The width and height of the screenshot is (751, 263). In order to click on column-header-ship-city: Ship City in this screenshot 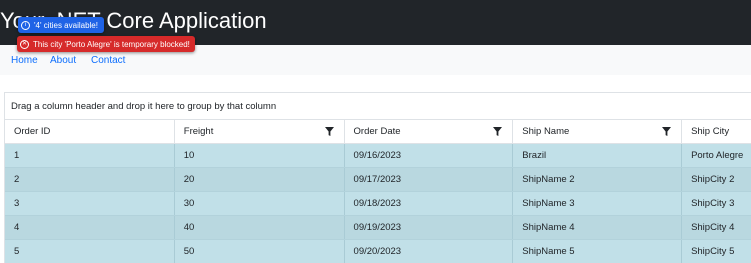, I will do `click(716, 131)`.